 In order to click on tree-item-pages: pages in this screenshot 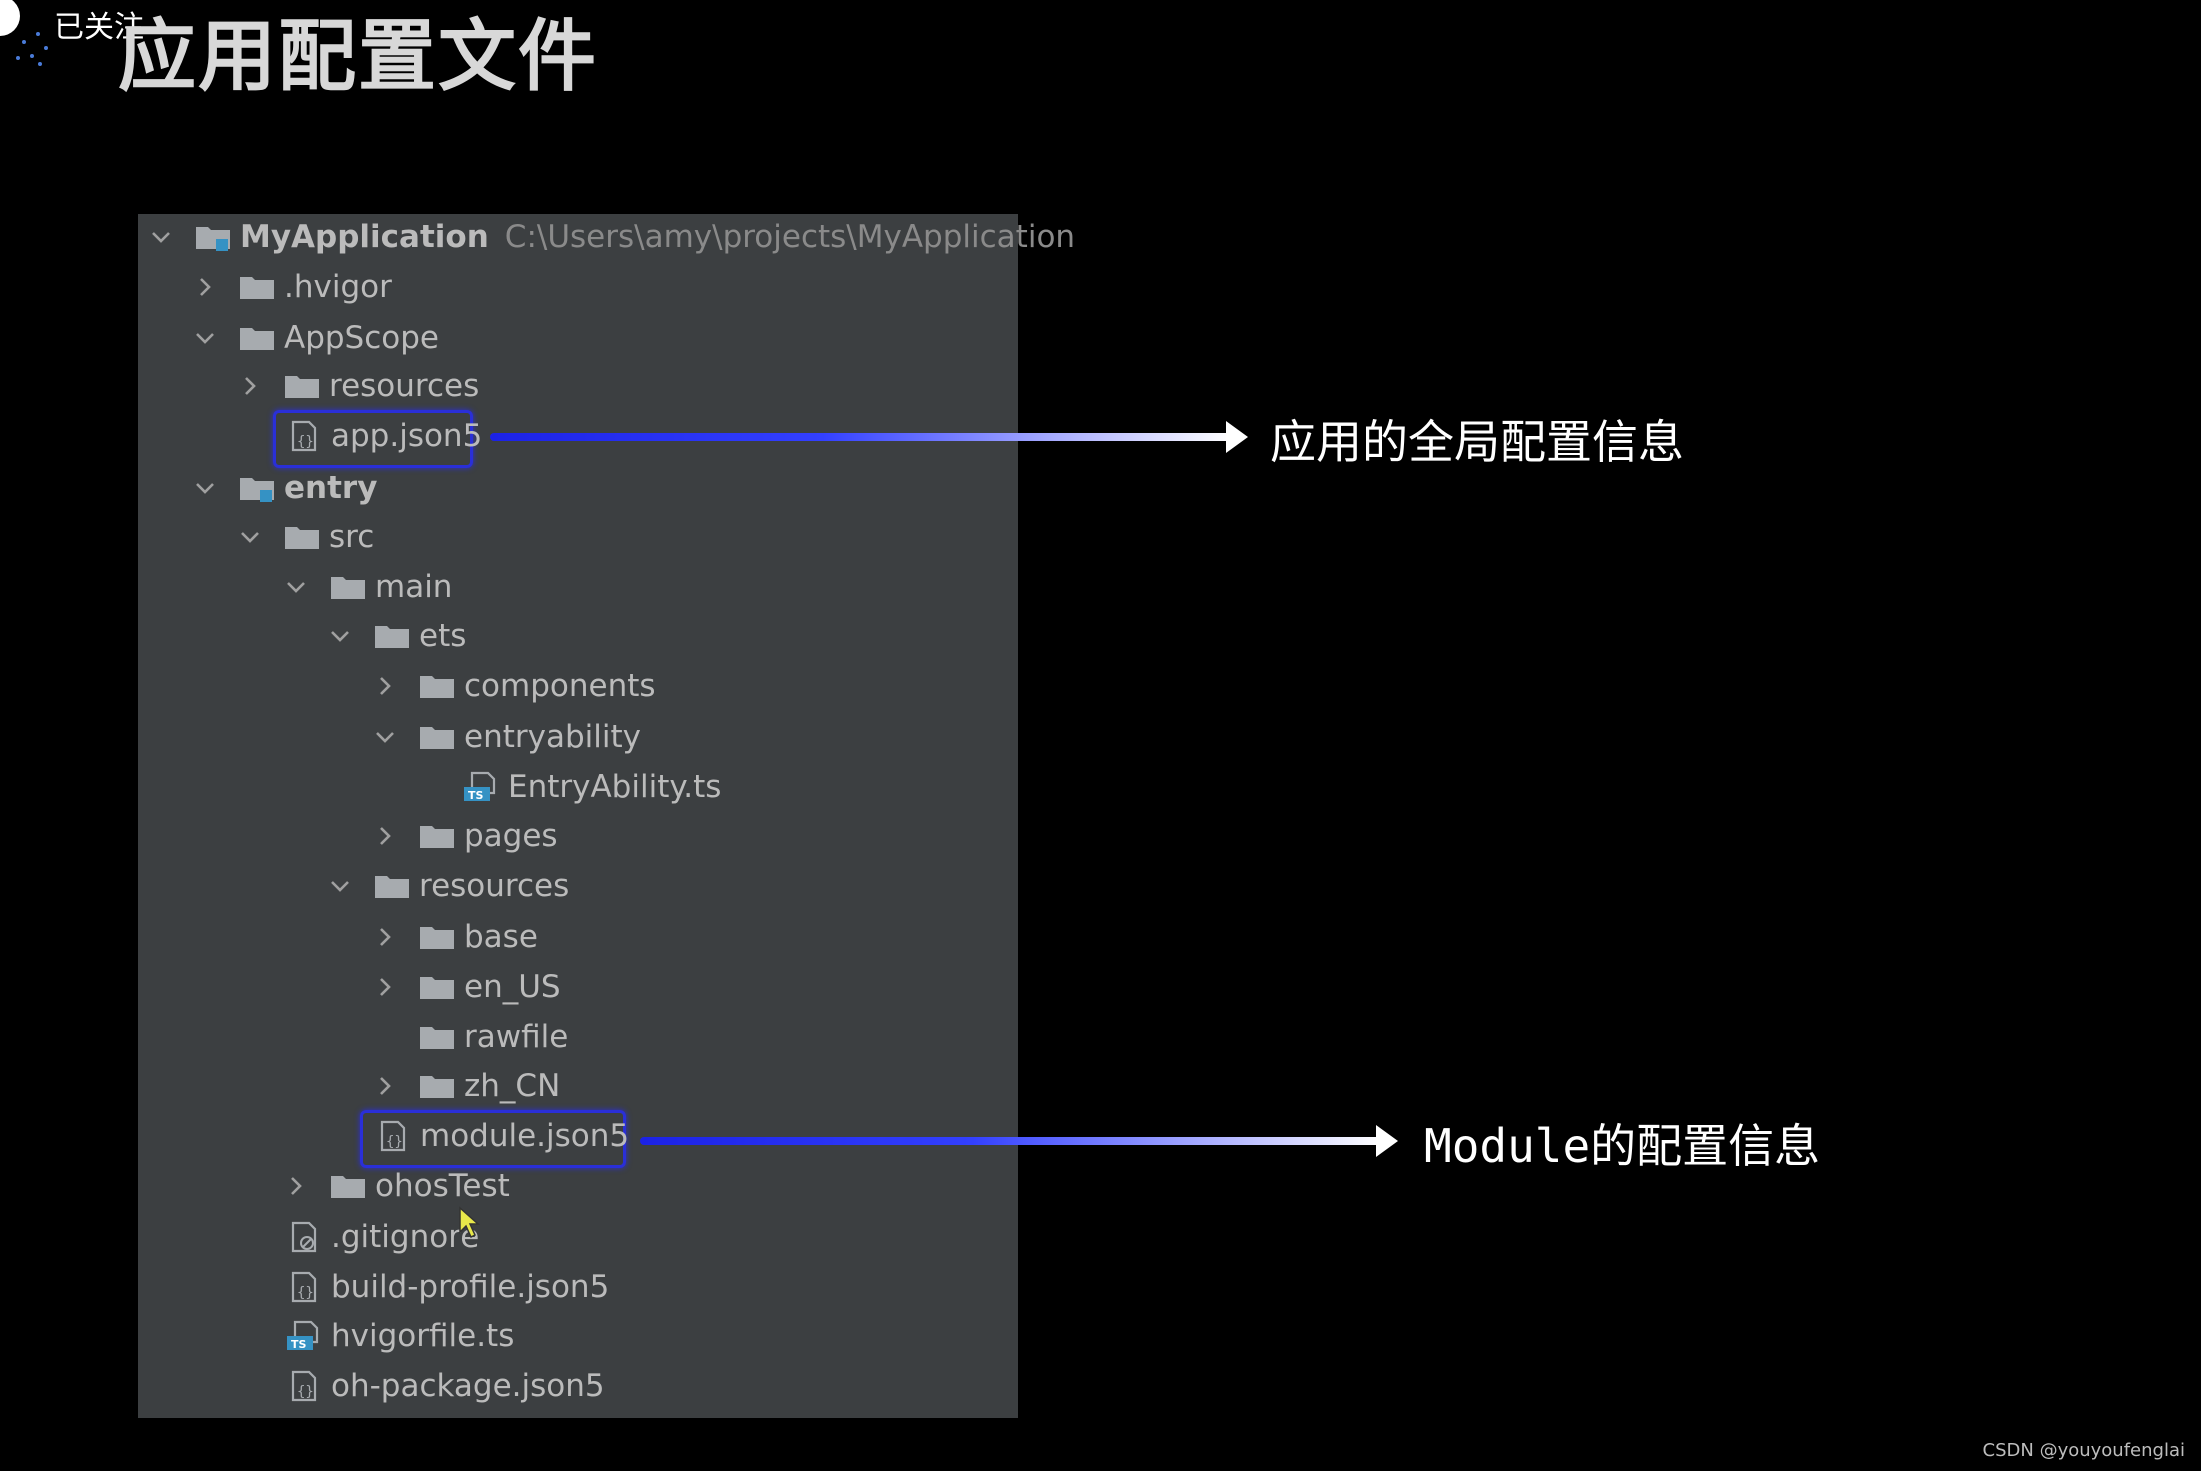, I will do `click(466, 836)`.